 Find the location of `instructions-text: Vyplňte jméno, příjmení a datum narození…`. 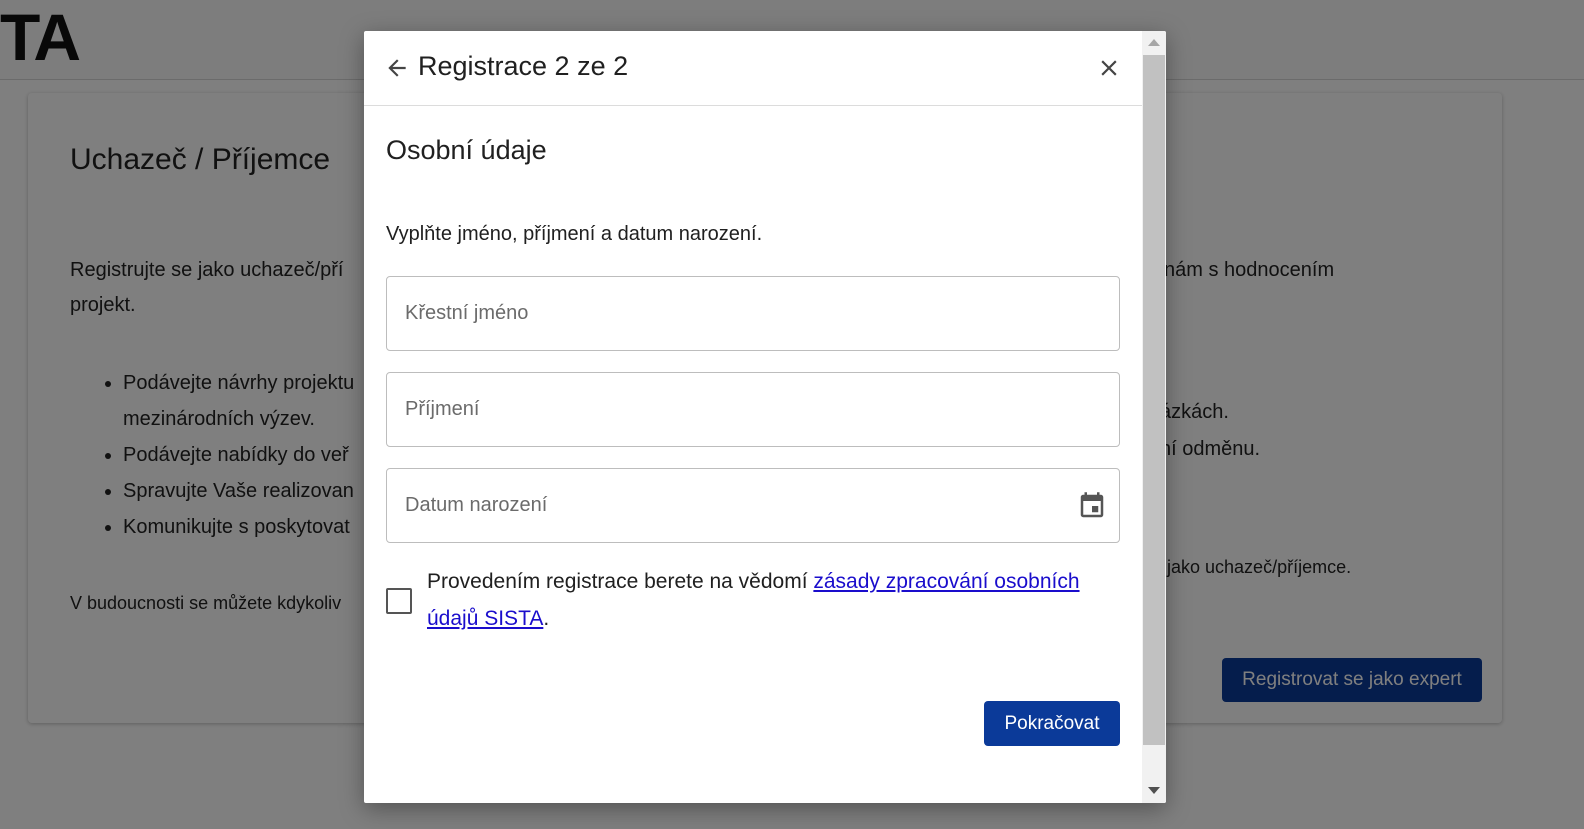

instructions-text: Vyplňte jméno, příjmení a datum narození… is located at coordinates (574, 234).